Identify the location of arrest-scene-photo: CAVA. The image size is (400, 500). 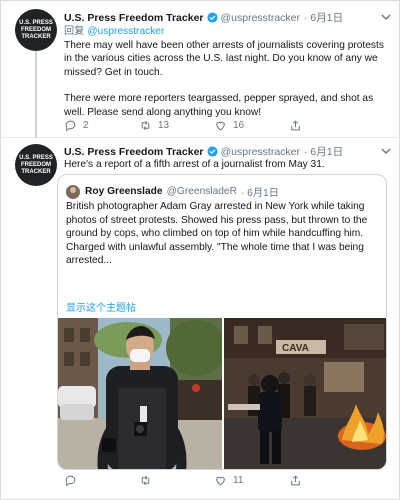
(305, 393).